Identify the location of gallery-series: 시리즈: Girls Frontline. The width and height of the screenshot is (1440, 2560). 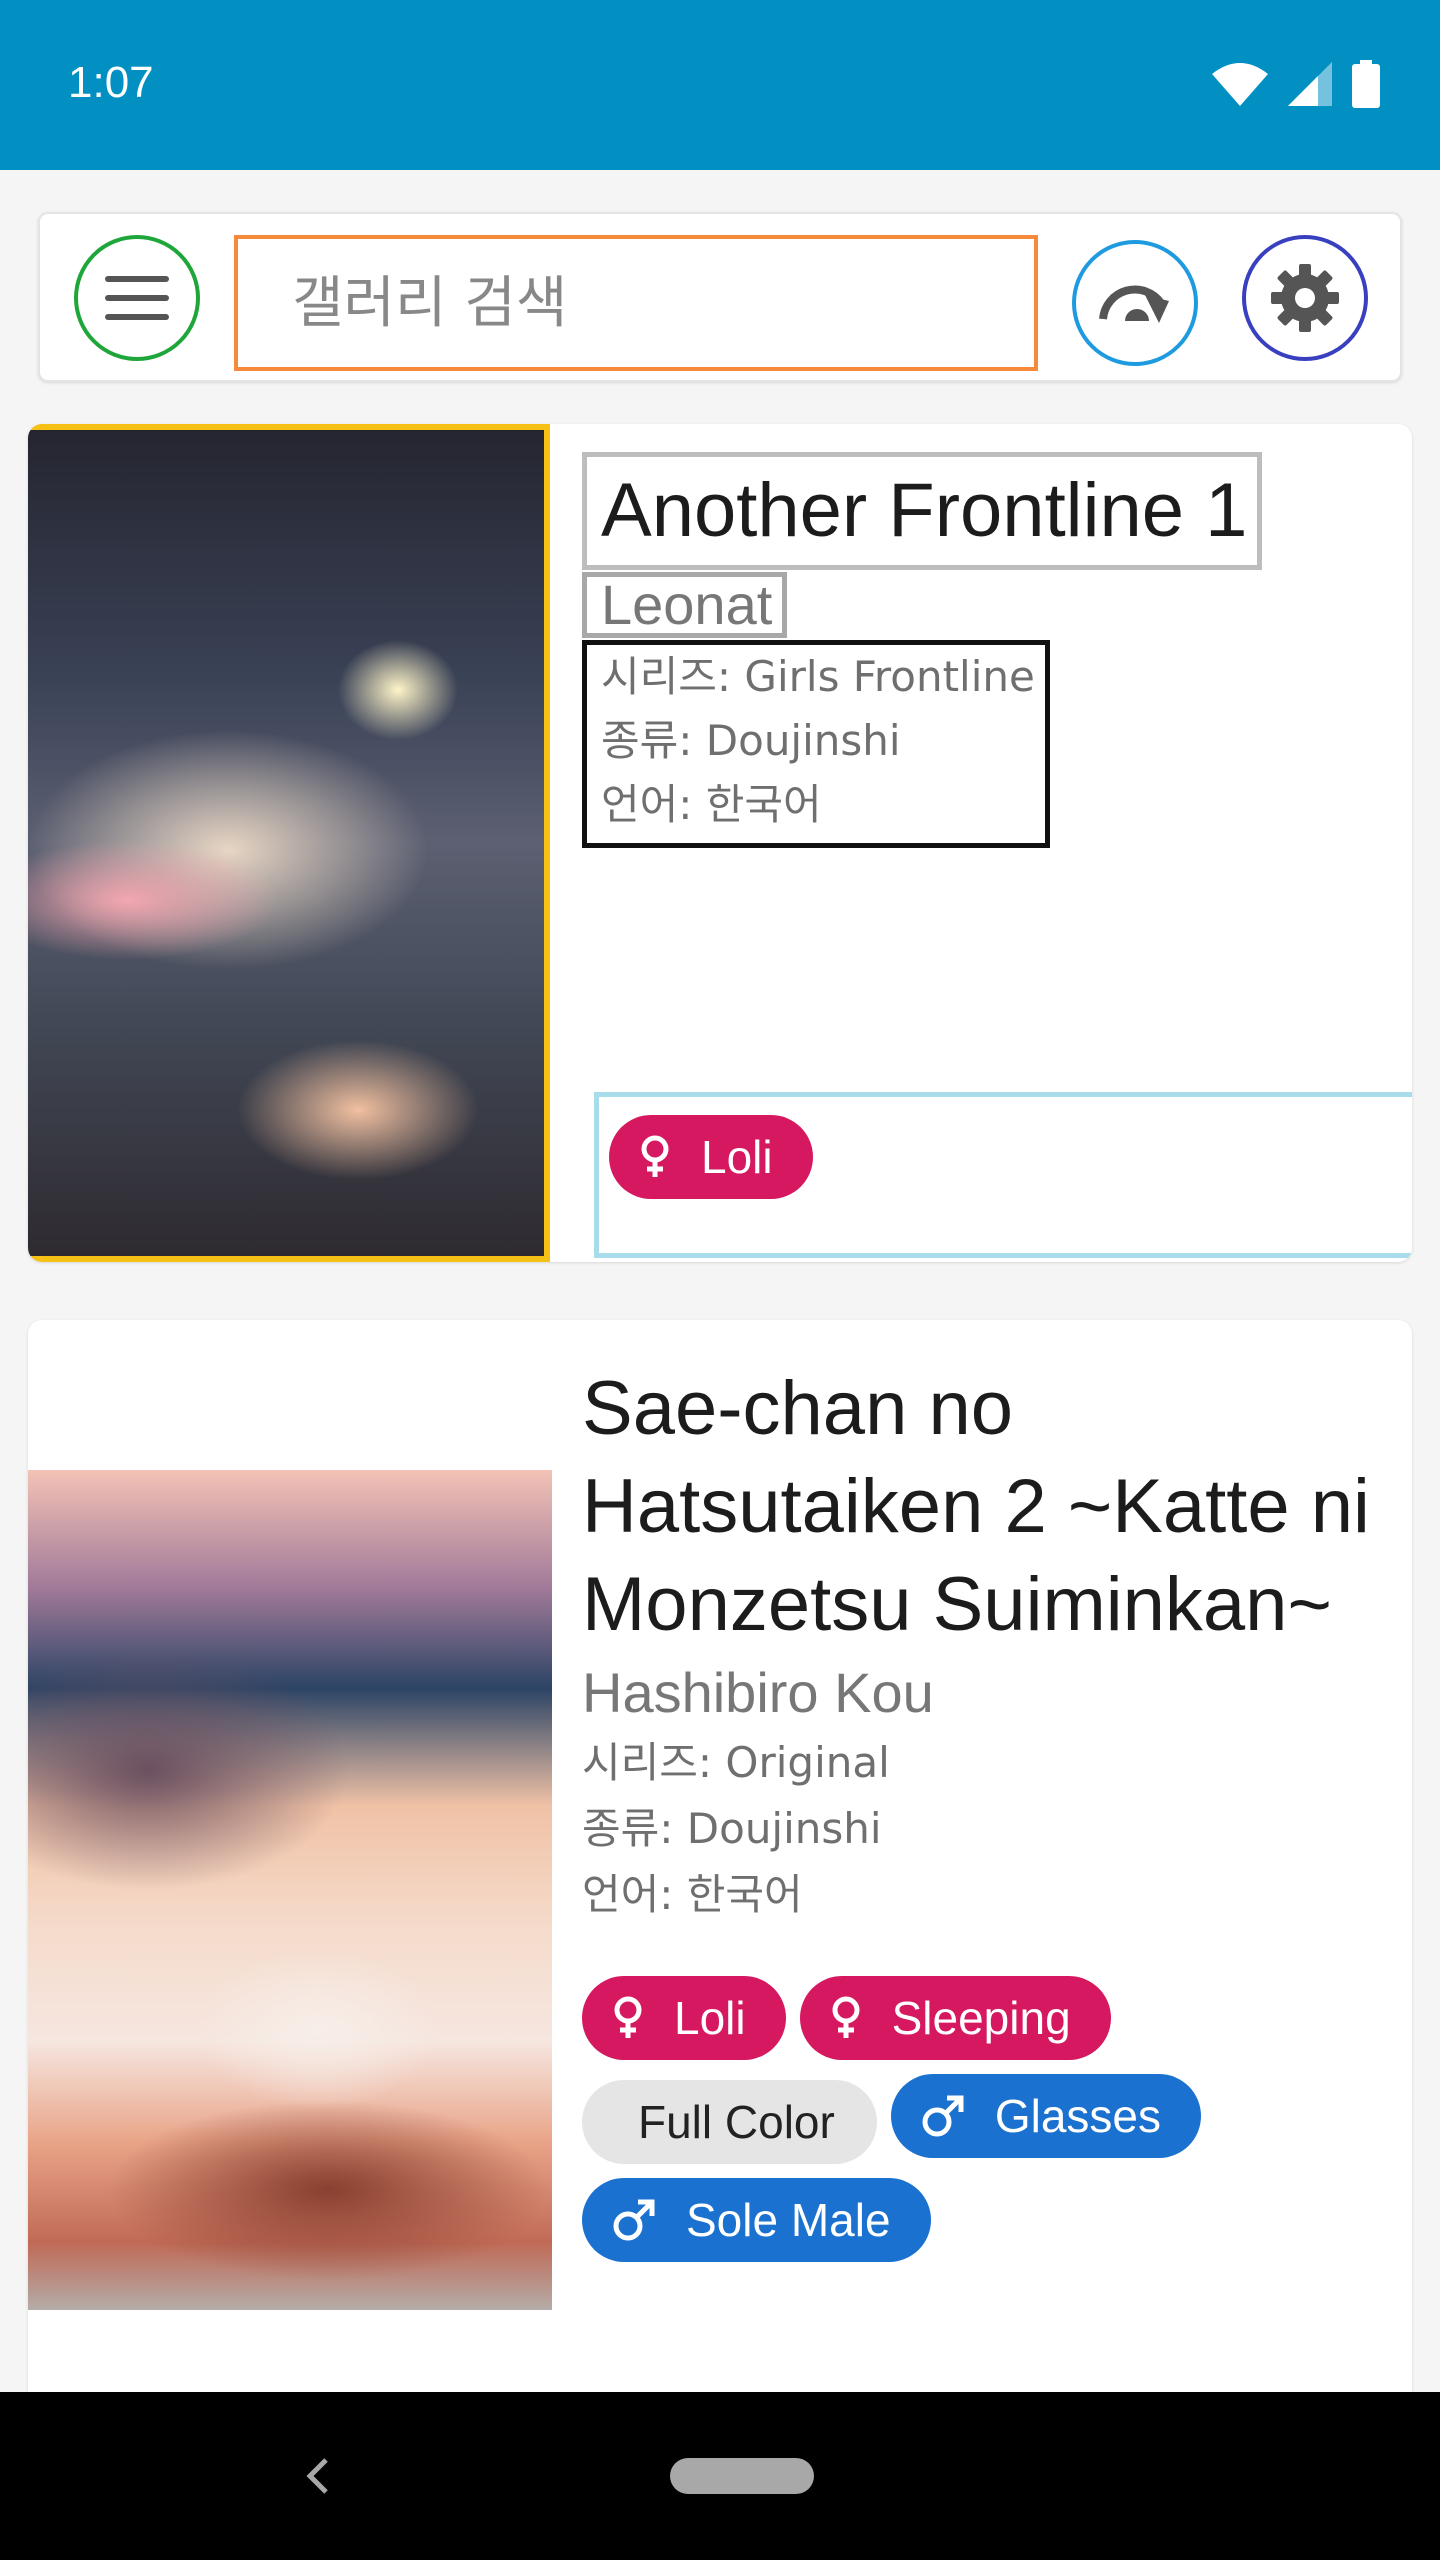
(818, 676).